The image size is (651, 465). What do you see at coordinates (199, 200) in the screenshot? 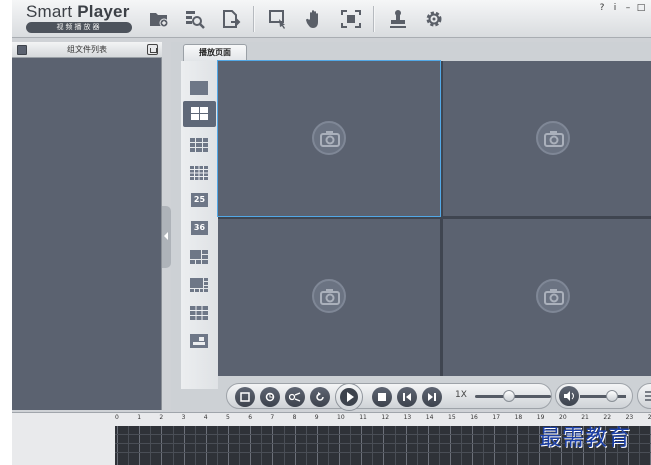
I see `layout-25-button: 25` at bounding box center [199, 200].